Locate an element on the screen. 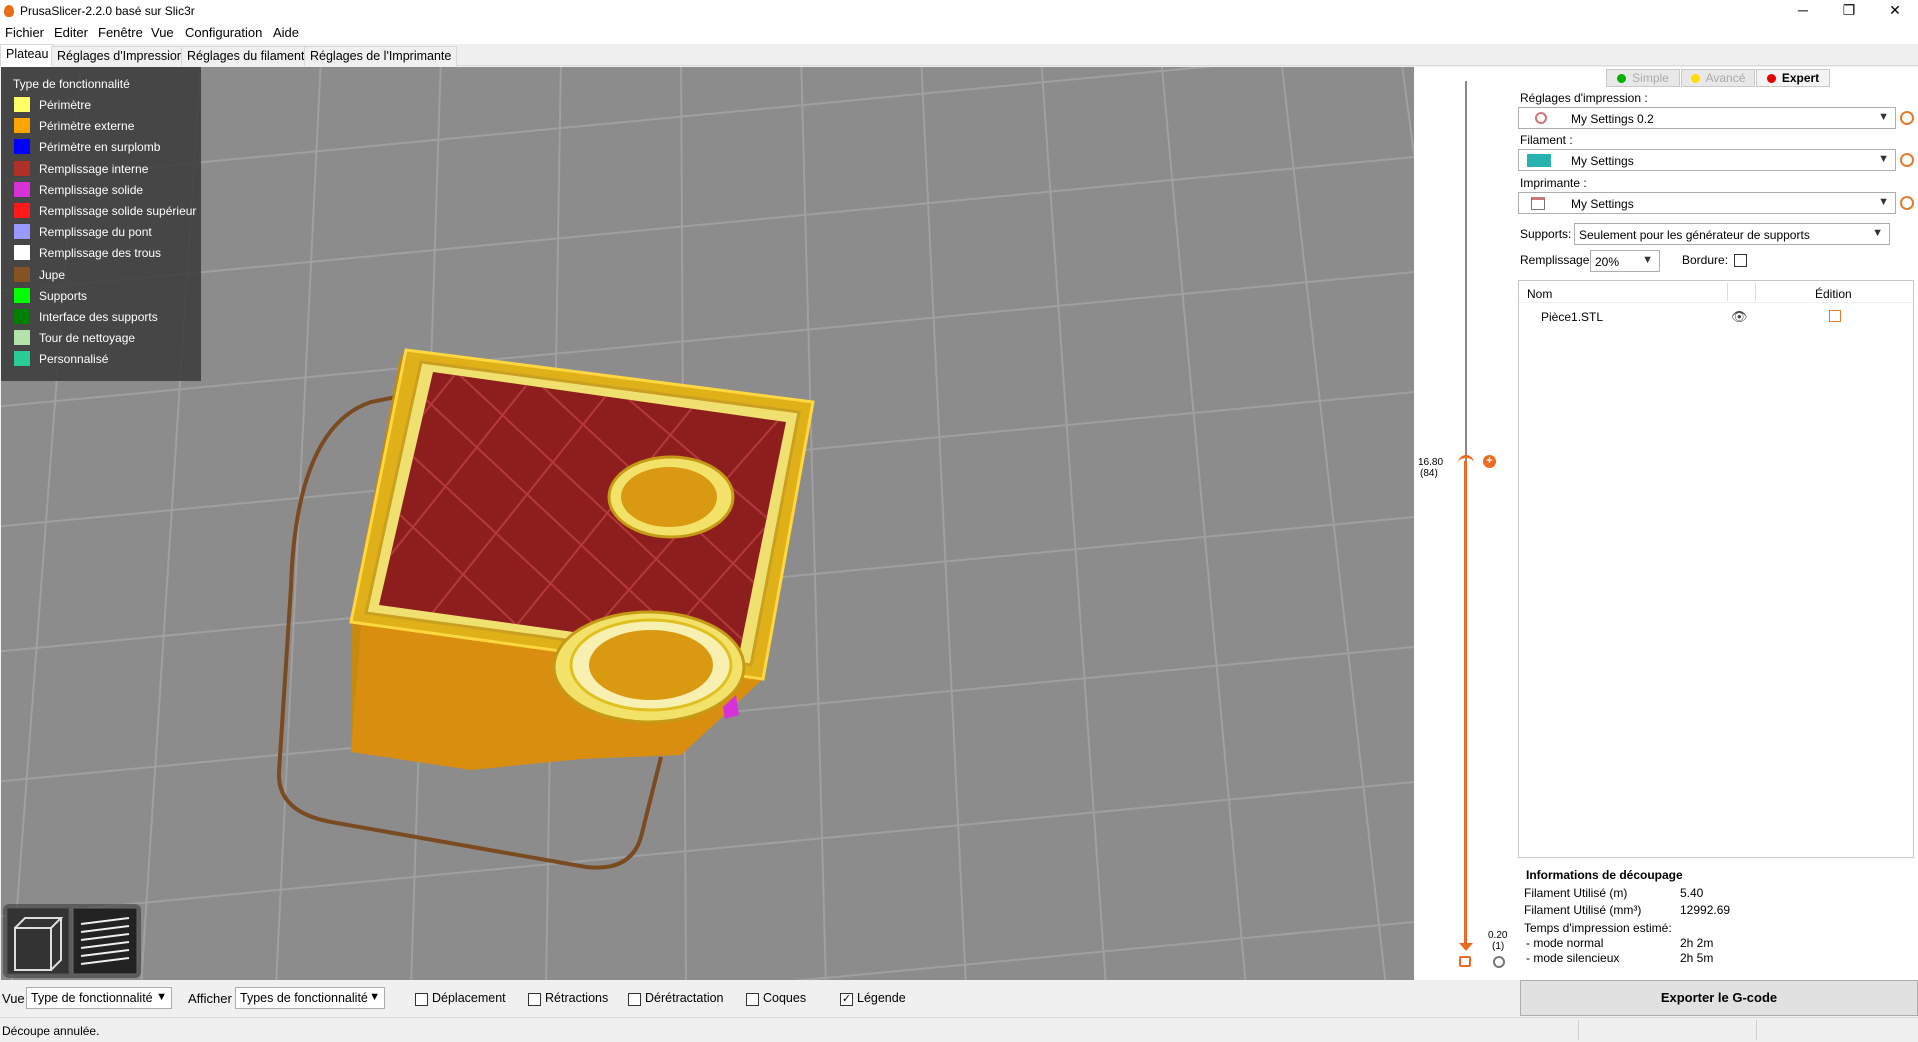 This screenshot has height=1042, width=1918. legend-item-label: Personnalisé is located at coordinates (74, 359).